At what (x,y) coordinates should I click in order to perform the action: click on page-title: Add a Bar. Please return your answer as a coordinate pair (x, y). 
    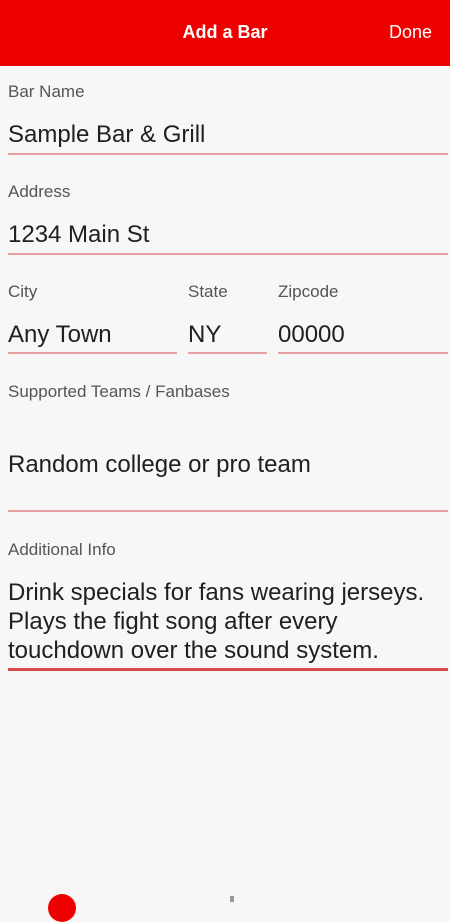
    Looking at the image, I should click on (225, 32).